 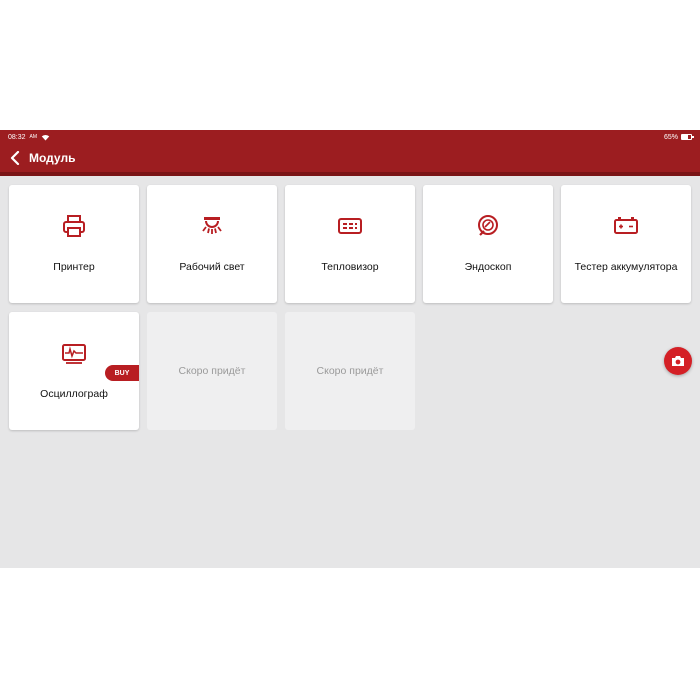 What do you see at coordinates (74, 394) in the screenshot?
I see `module-label: Осциллограф` at bounding box center [74, 394].